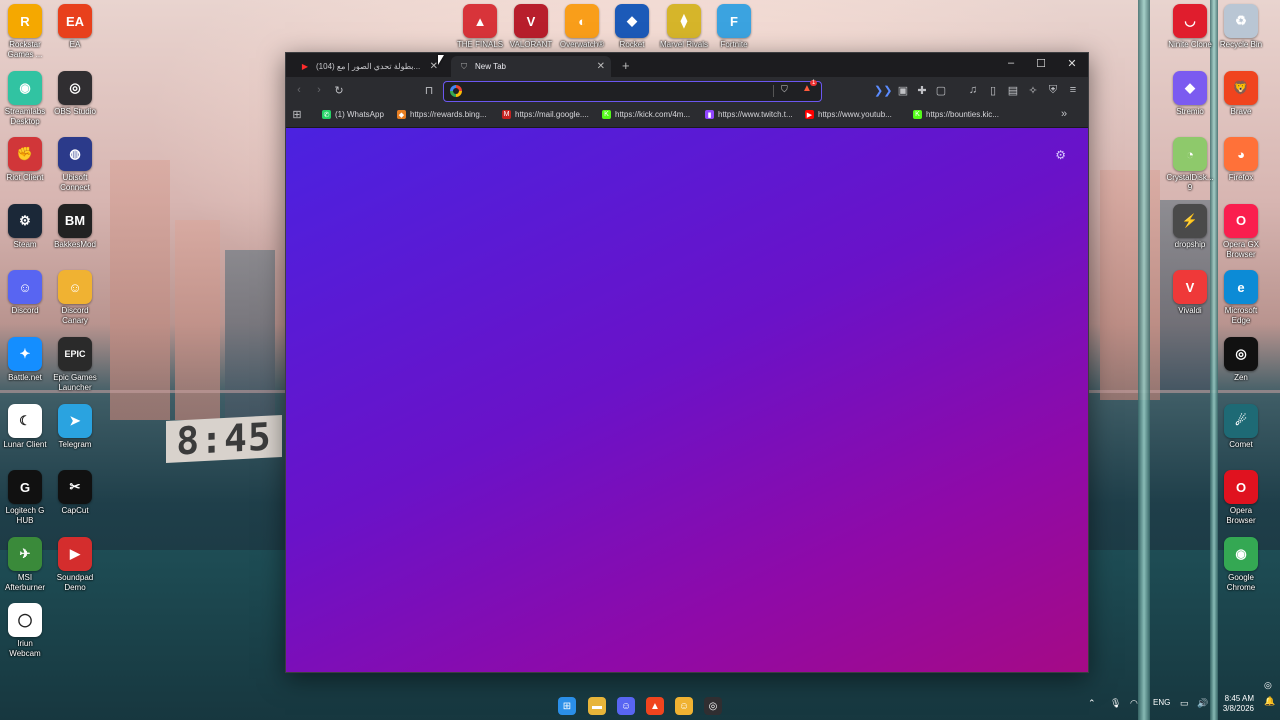 Image resolution: width=1280 pixels, height=720 pixels. Describe the element at coordinates (632, 27) in the screenshot. I see `desktop-shortcut: ◆ Rocket` at that location.